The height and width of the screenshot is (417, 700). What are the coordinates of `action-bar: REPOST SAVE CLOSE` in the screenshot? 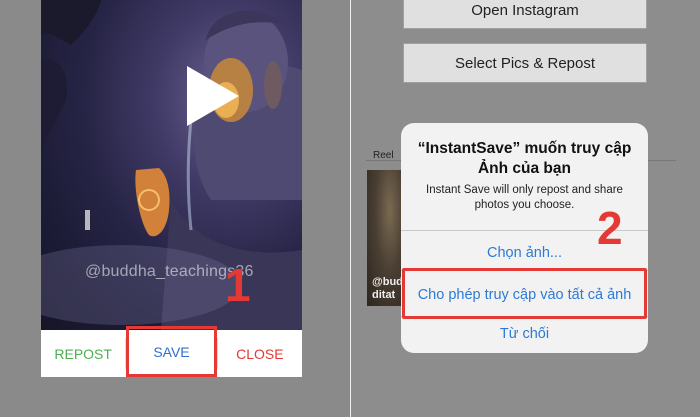 It's located at (171, 351).